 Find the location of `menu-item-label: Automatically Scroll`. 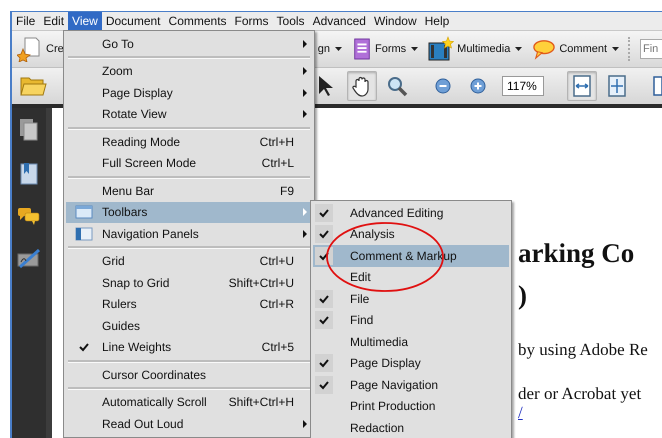

menu-item-label: Automatically Scroll is located at coordinates (154, 402).